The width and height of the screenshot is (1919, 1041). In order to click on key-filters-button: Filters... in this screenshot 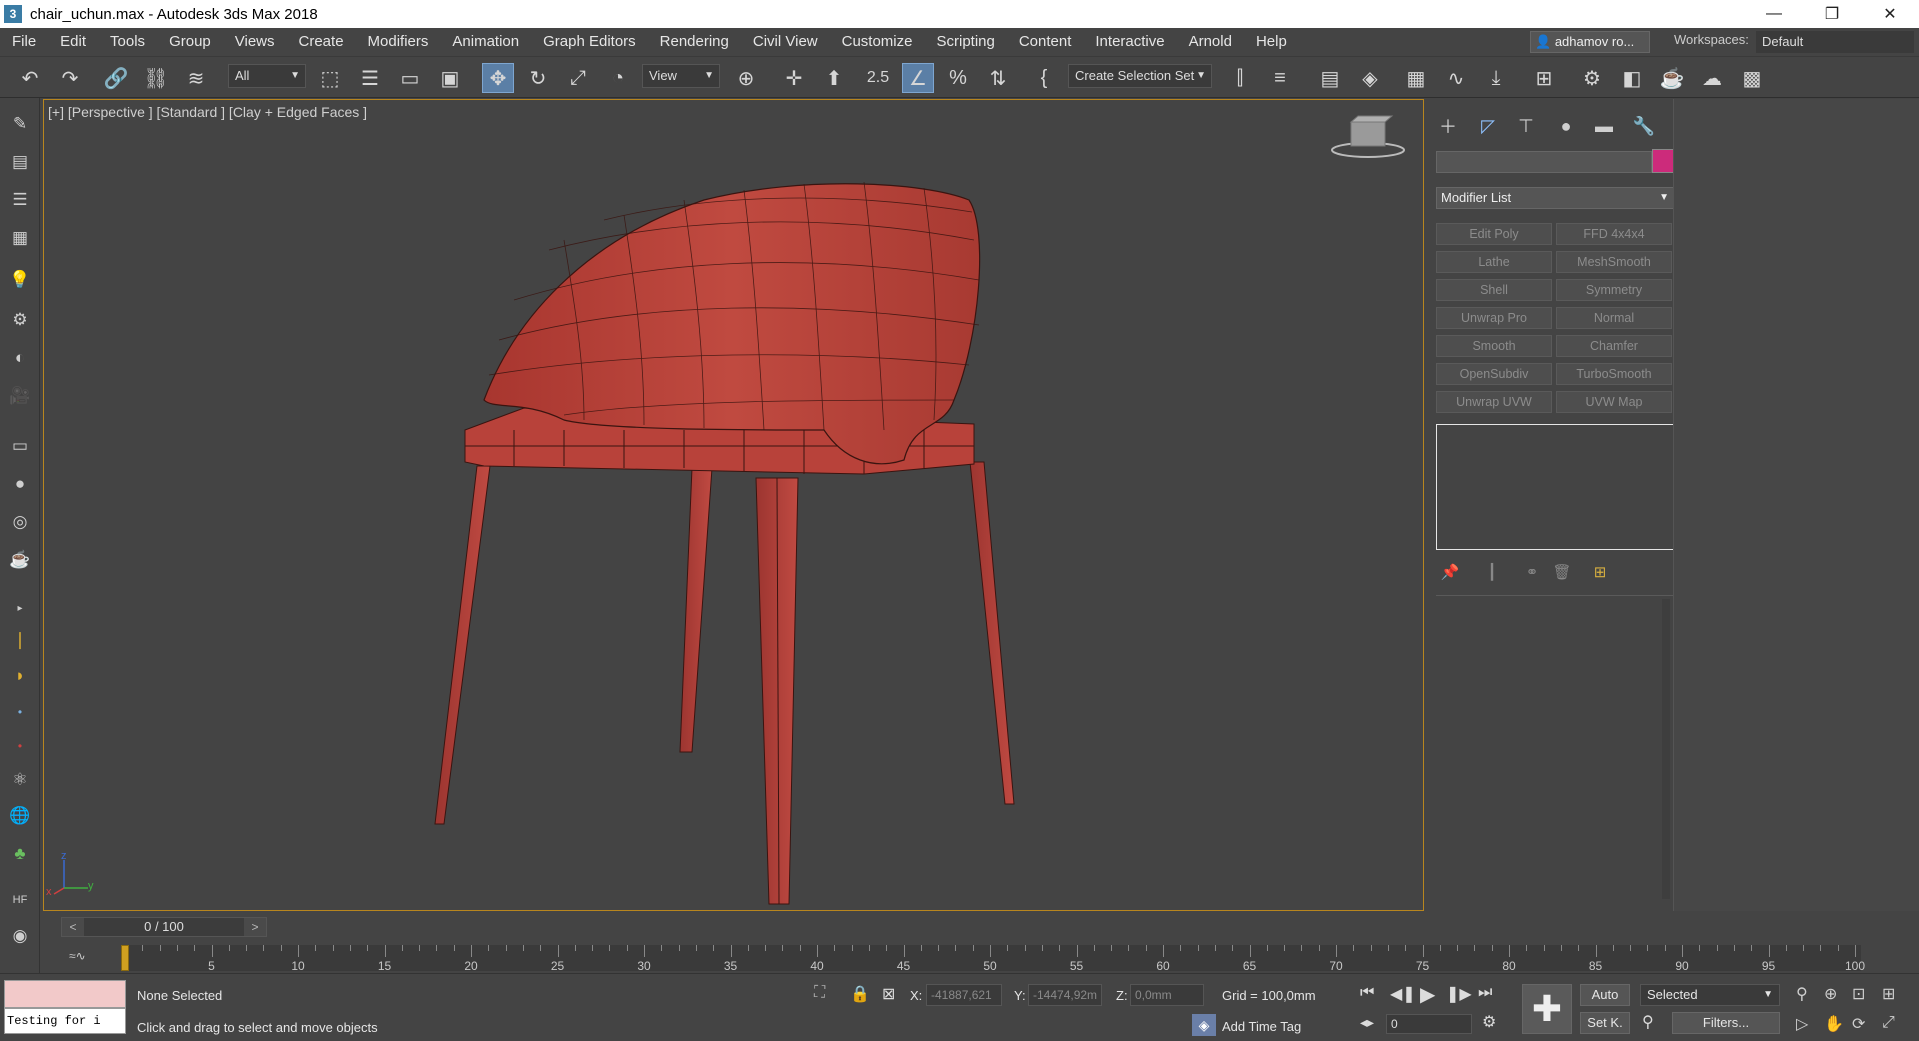, I will do `click(1726, 1023)`.